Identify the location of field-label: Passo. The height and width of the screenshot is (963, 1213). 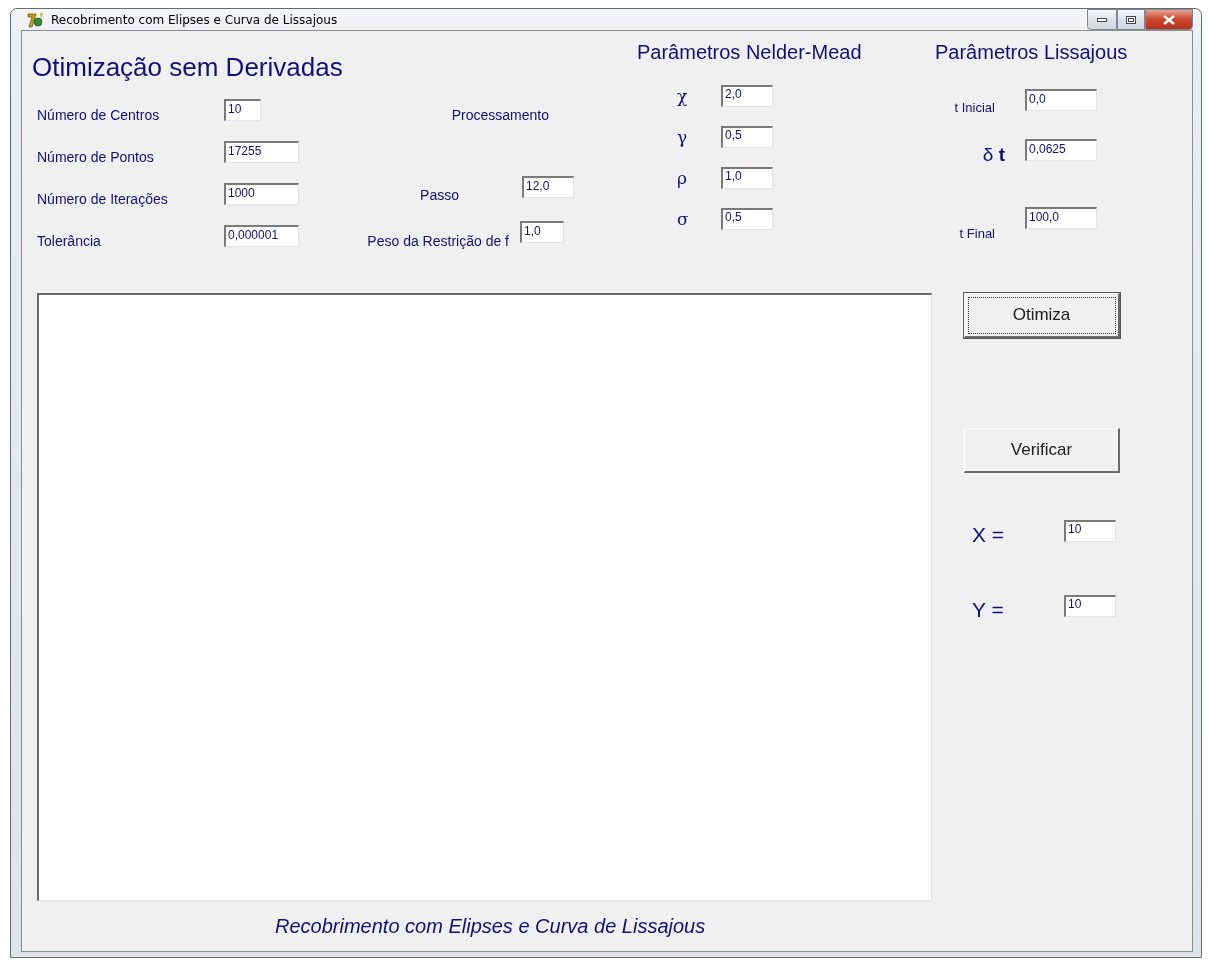
(440, 194).